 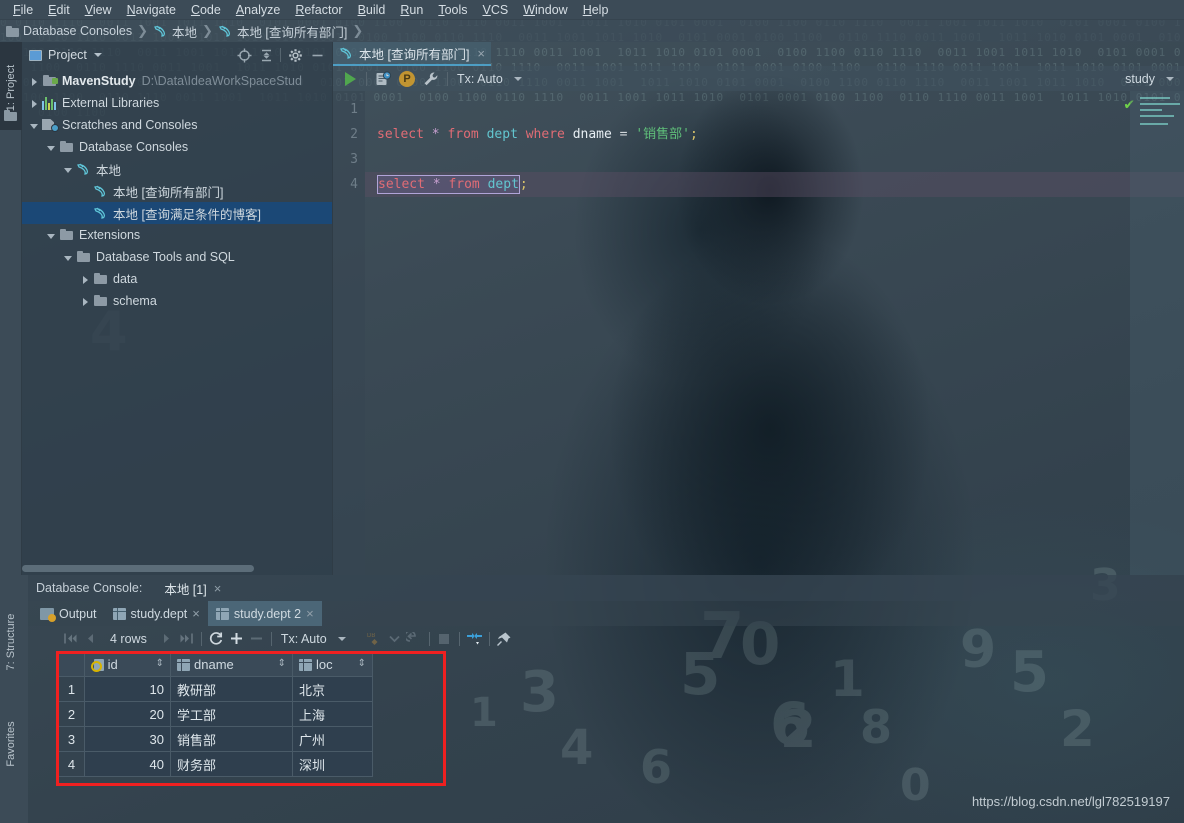 I want to click on table-row: 3 30 销售部 广州, so click(x=215, y=739).